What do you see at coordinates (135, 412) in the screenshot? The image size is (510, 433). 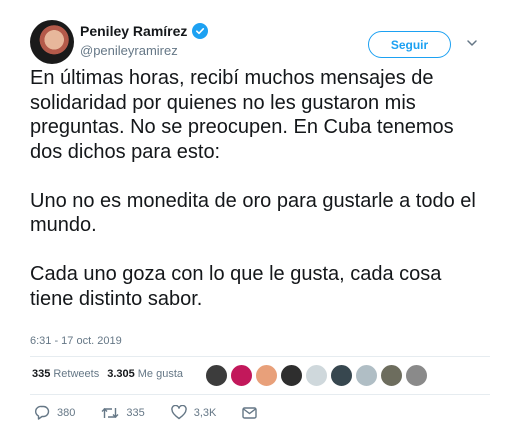 I see `retweet-count: 335` at bounding box center [135, 412].